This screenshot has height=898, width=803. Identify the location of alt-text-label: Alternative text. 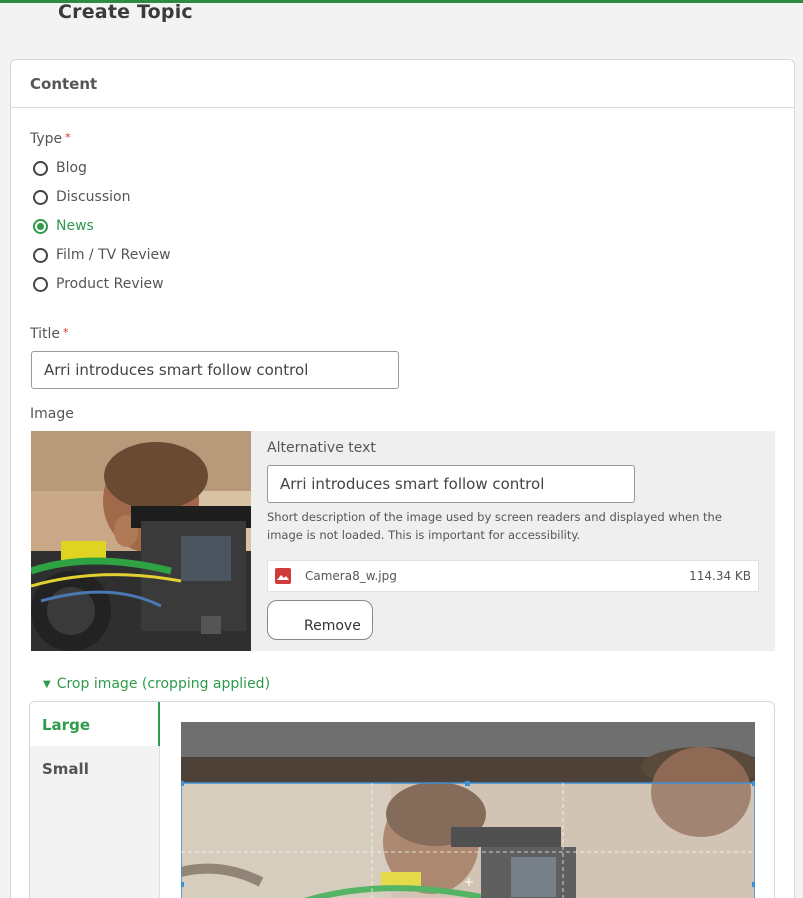
(321, 448).